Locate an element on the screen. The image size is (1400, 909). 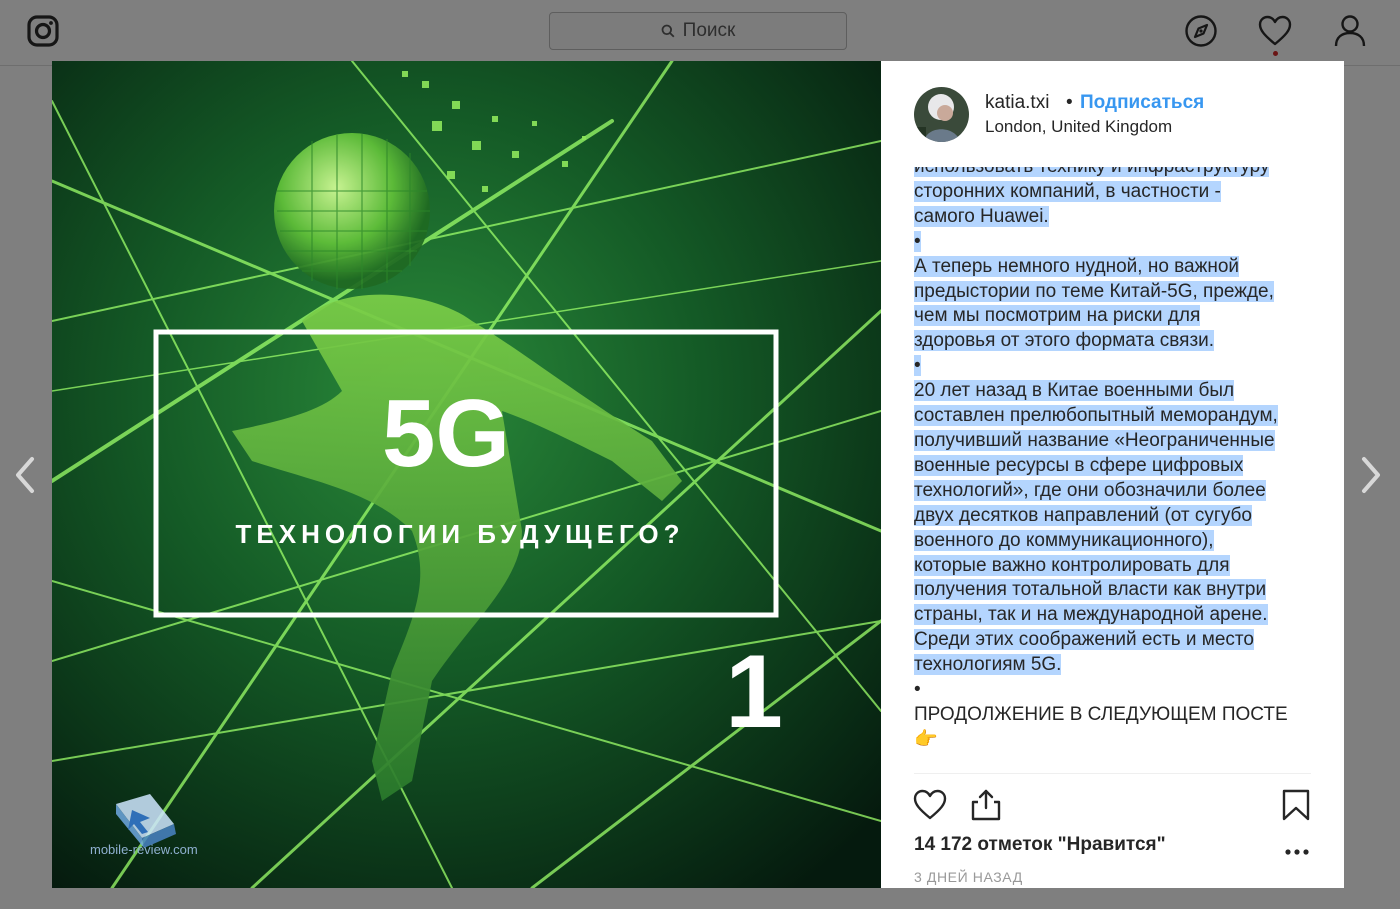
post-date: 3 ДНЕЙ НАЗАД is located at coordinates (968, 877).